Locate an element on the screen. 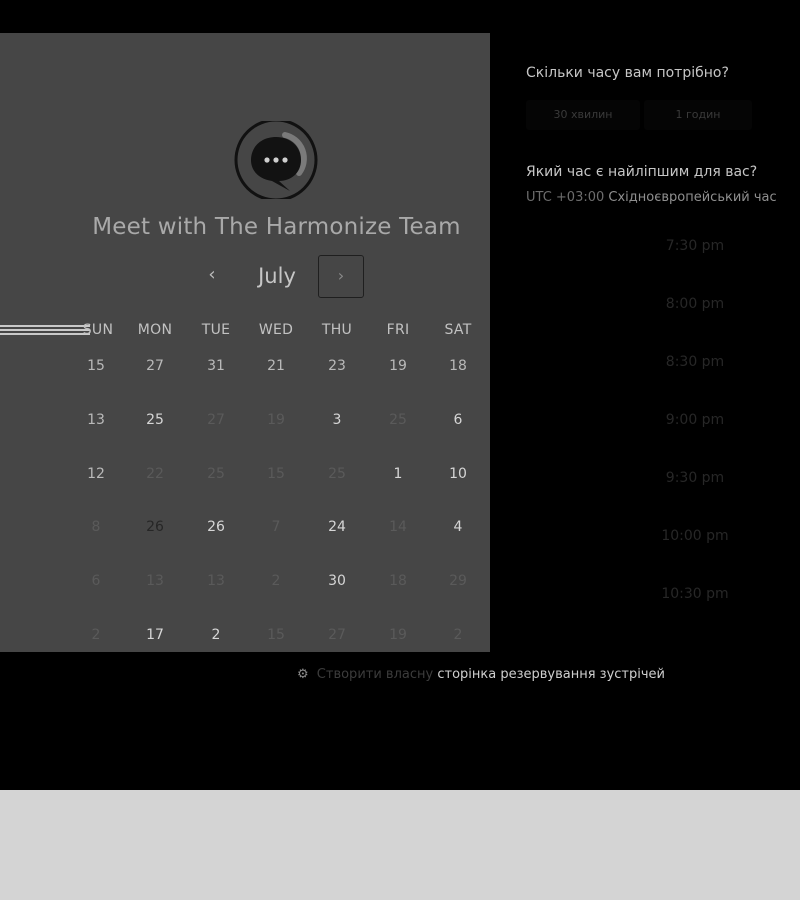 The height and width of the screenshot is (900, 800). day-number: 8 is located at coordinates (96, 527).